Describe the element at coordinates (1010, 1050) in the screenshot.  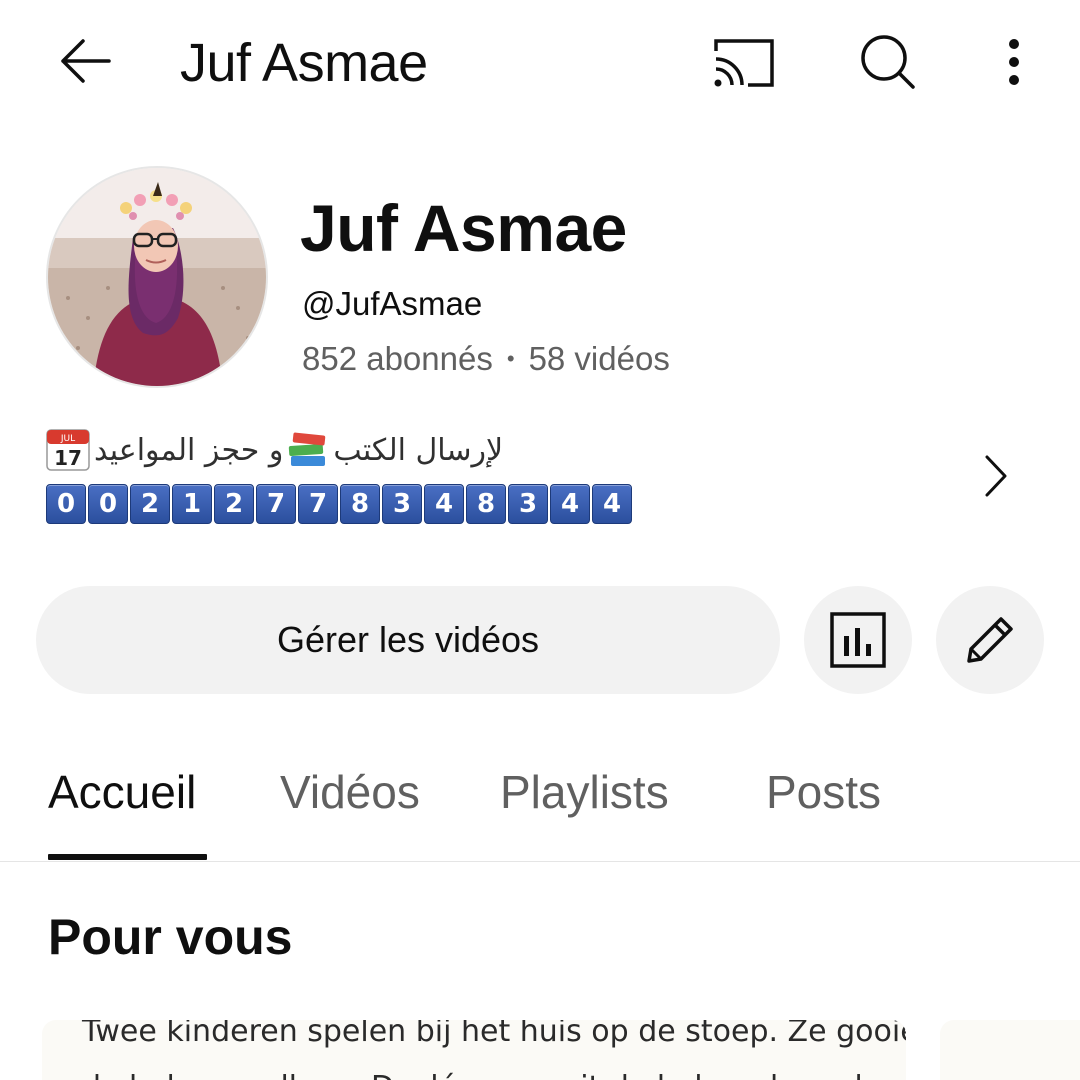
I see `video-card-next` at that location.